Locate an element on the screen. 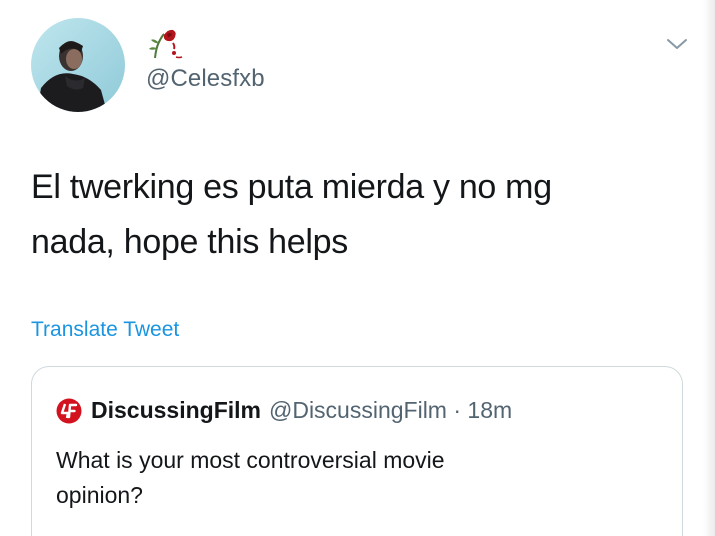 The height and width of the screenshot is (536, 715). edge-shadow is located at coordinates (709, 268).